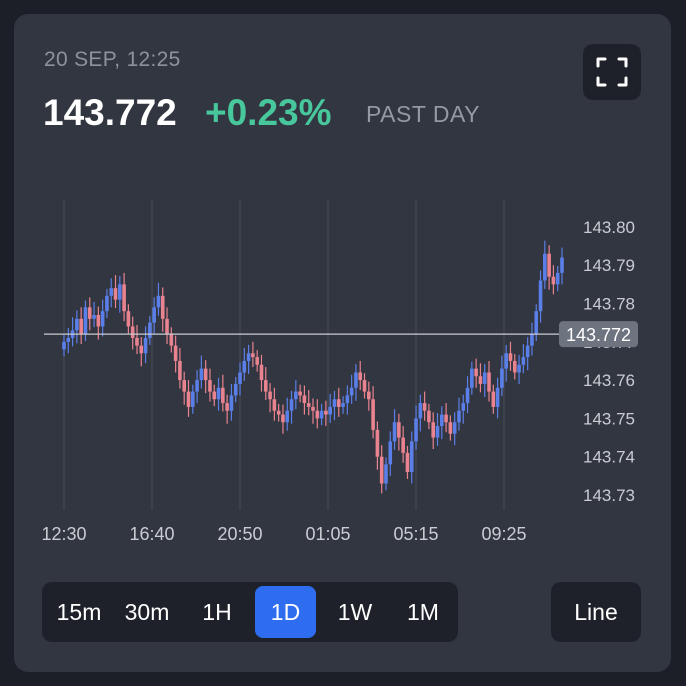  I want to click on time-range-selector: 15m 30m 1H 1D 1W 1M, so click(250, 612).